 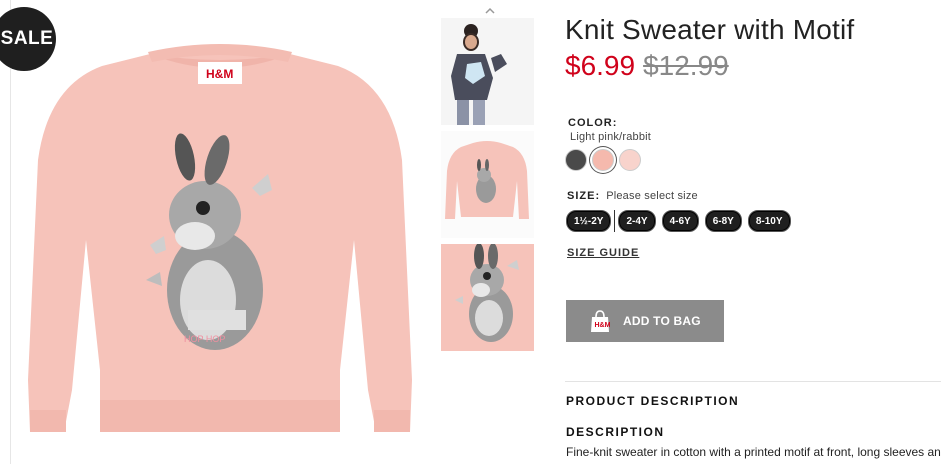 I want to click on product-title: Knit Sweater with Motif, so click(x=710, y=29).